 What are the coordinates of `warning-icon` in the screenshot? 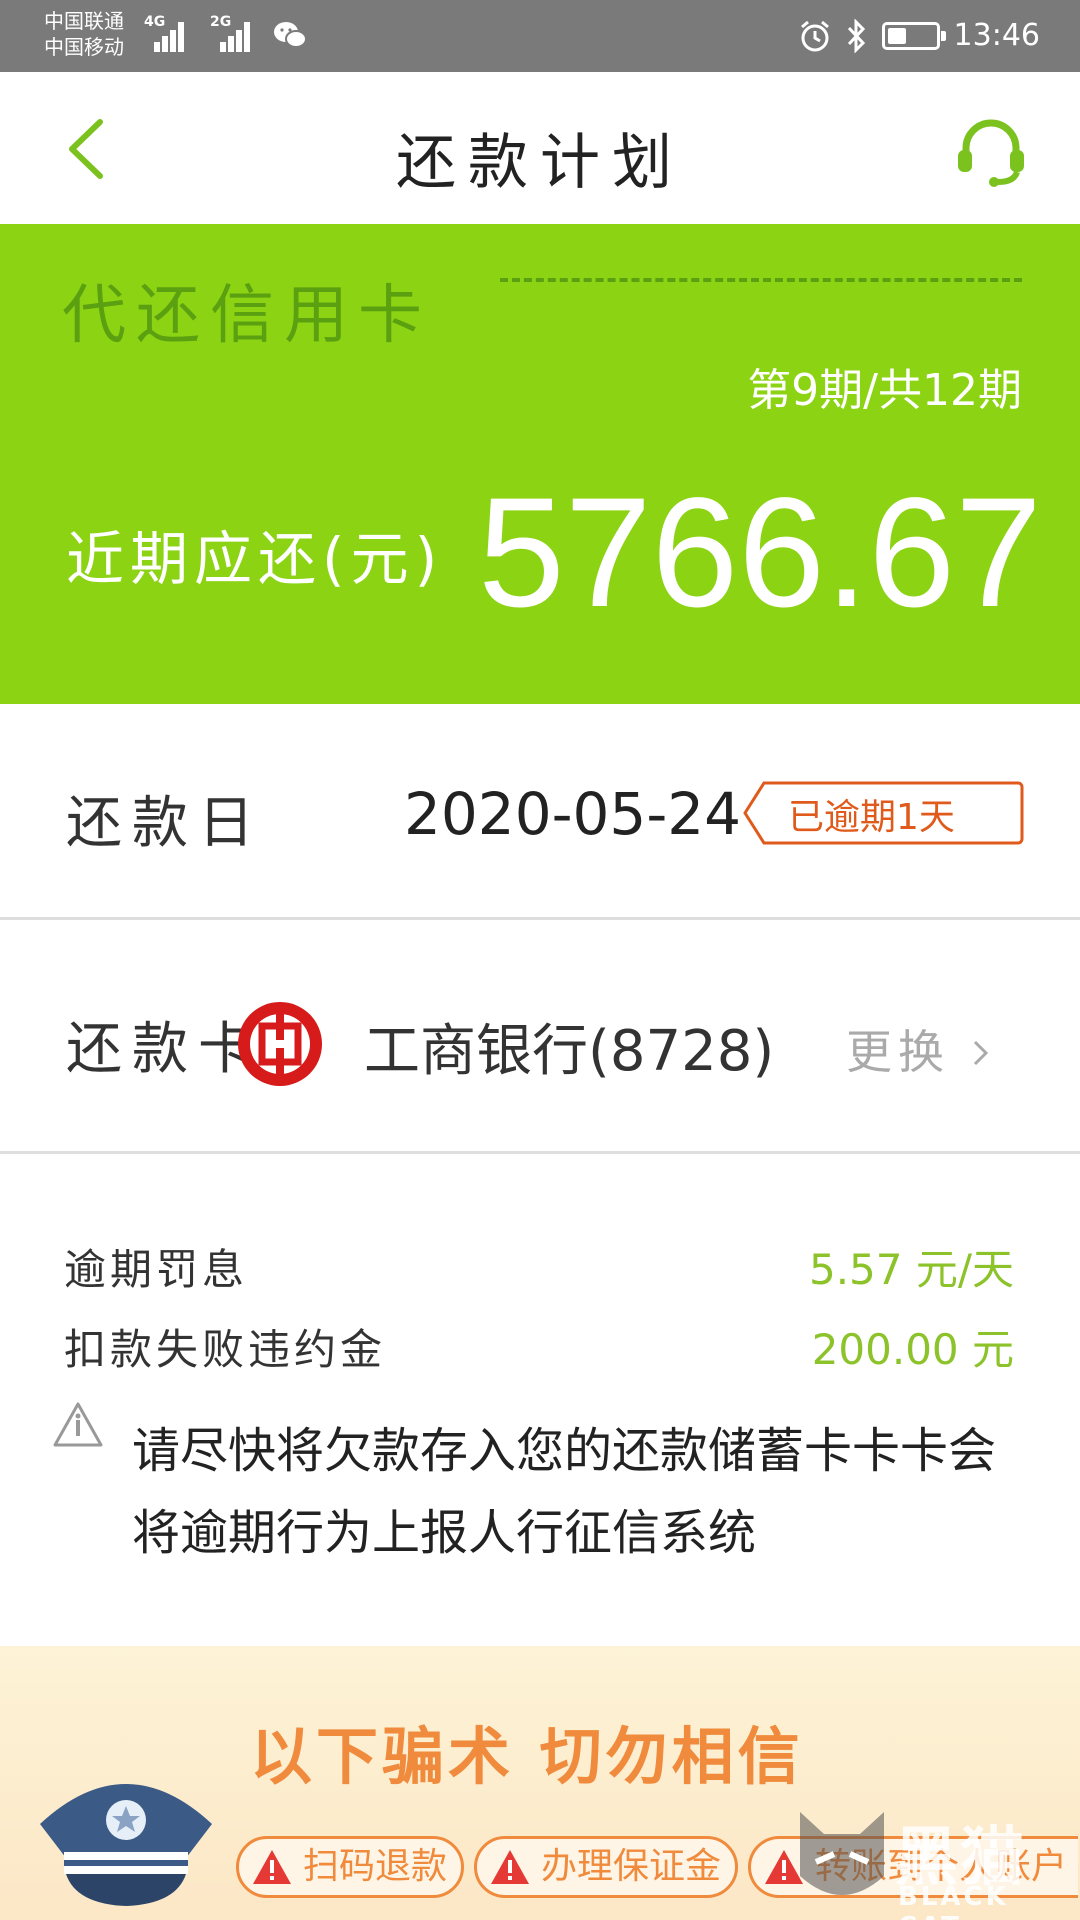 It's located at (78, 1424).